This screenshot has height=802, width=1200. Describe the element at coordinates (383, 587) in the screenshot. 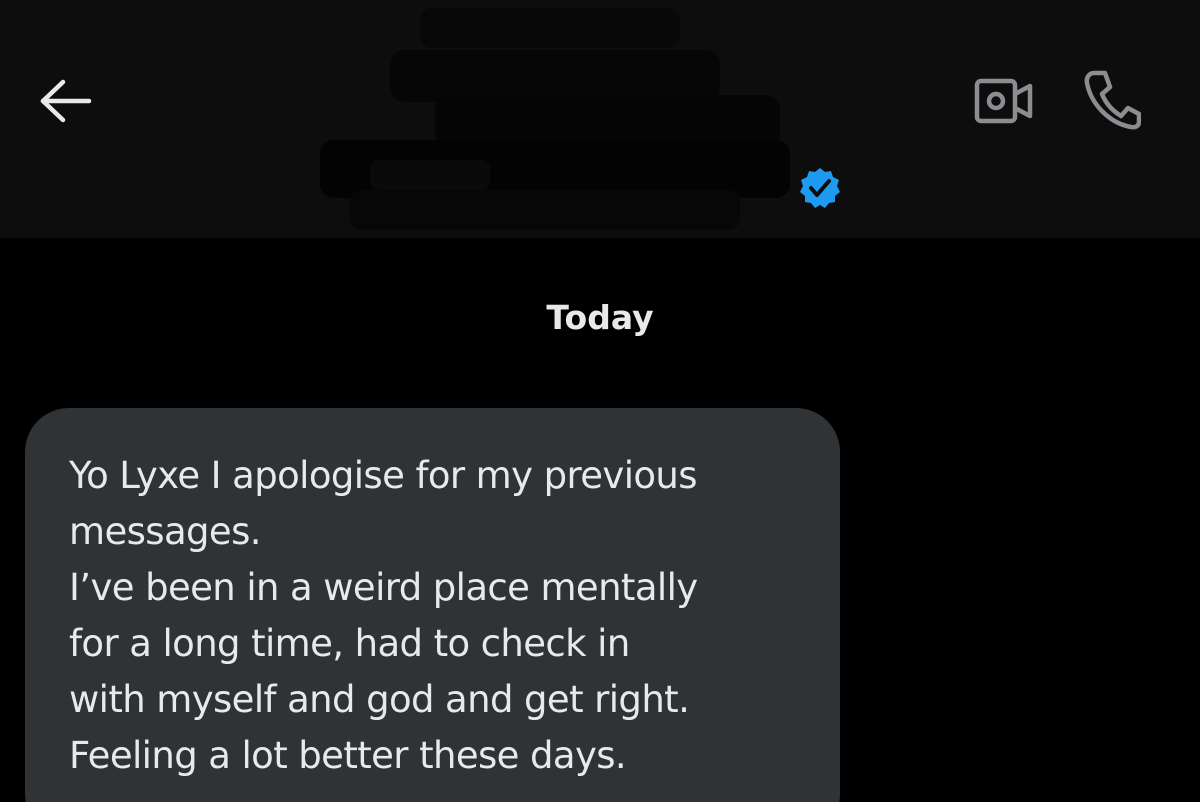

I see `message-line: I’ve been in a weird place mentally` at that location.